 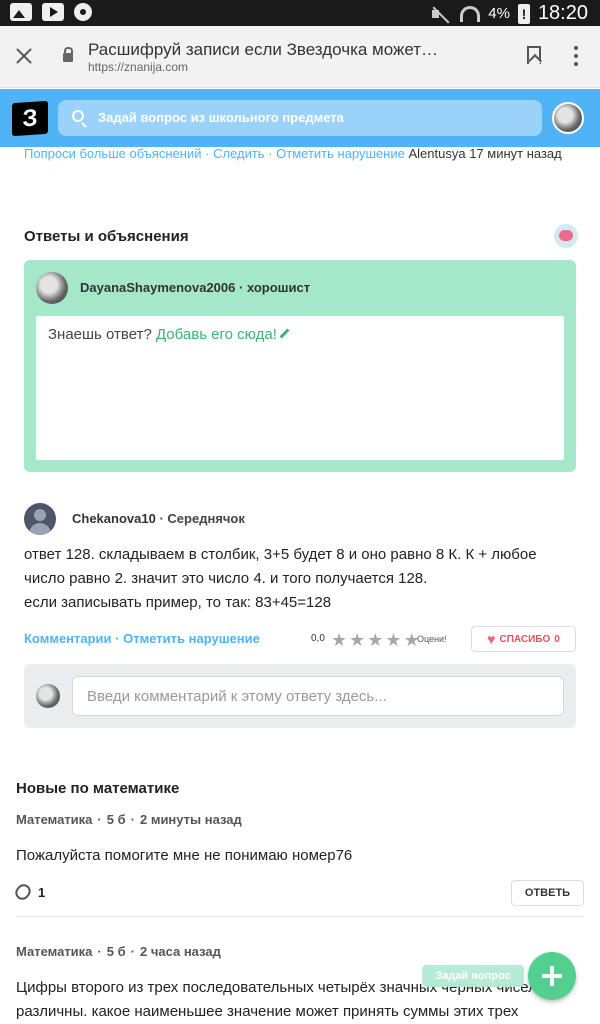 What do you see at coordinates (534, 55) in the screenshot?
I see `bookmark-icon` at bounding box center [534, 55].